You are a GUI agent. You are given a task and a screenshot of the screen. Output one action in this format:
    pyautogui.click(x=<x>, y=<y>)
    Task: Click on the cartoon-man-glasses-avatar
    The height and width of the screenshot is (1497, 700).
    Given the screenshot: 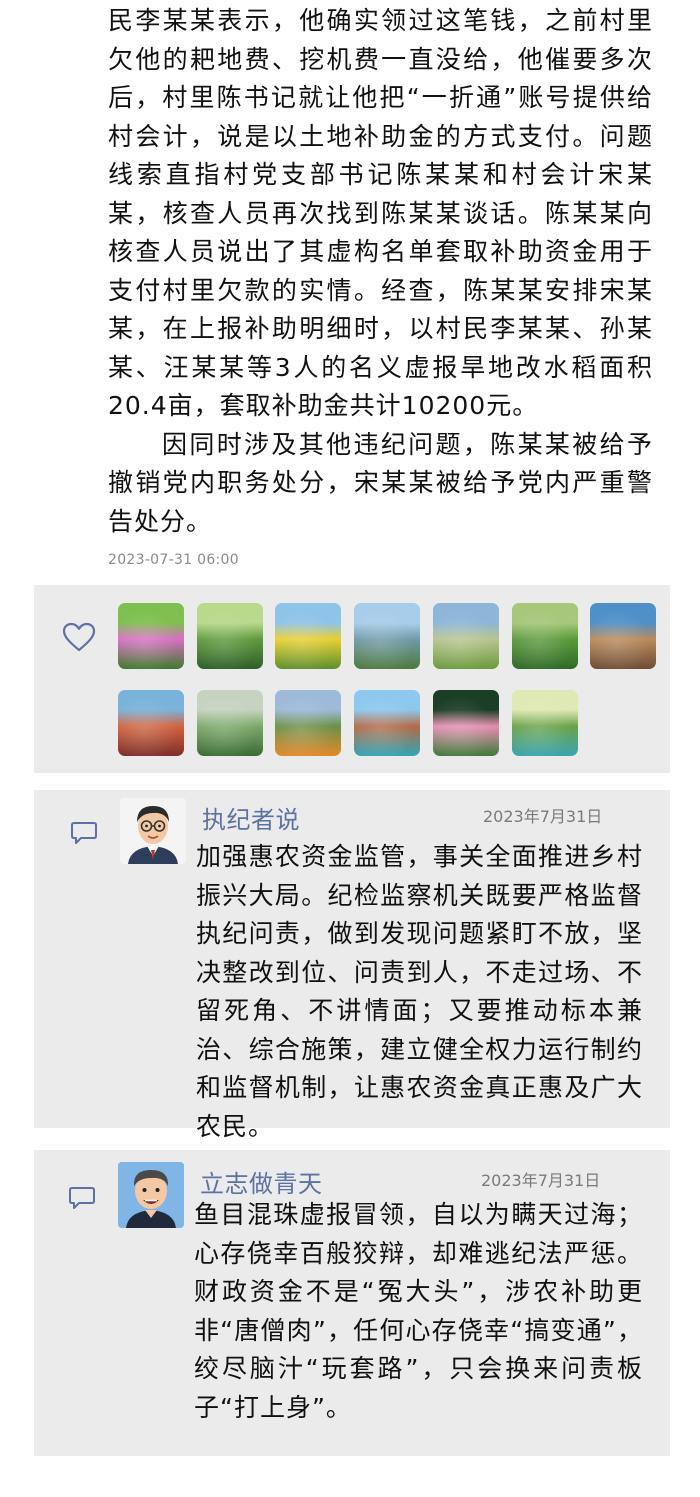 What is the action you would take?
    pyautogui.click(x=153, y=831)
    